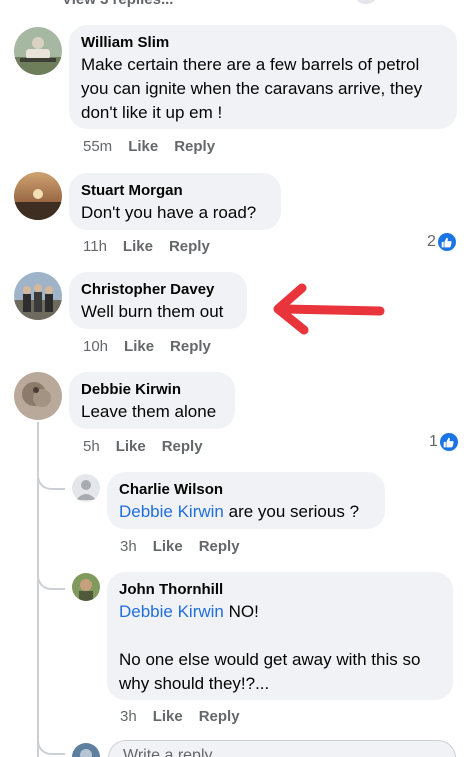 Image resolution: width=471 pixels, height=757 pixels. What do you see at coordinates (239, 511) in the screenshot?
I see `reply-text: Debbie Kirwin are you serious ?` at bounding box center [239, 511].